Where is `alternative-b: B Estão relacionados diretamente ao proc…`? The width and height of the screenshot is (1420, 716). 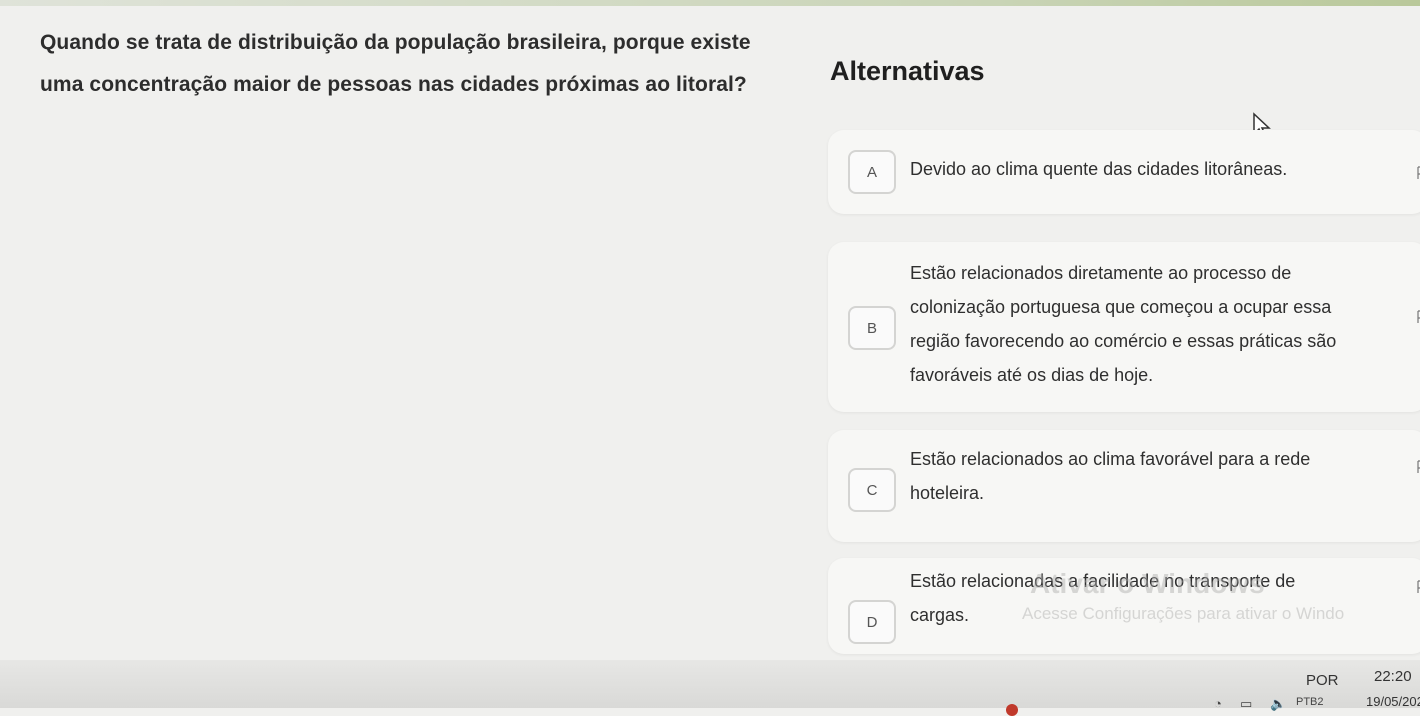 alternative-b: B Estão relacionados diretamente ao proc… is located at coordinates (1124, 327).